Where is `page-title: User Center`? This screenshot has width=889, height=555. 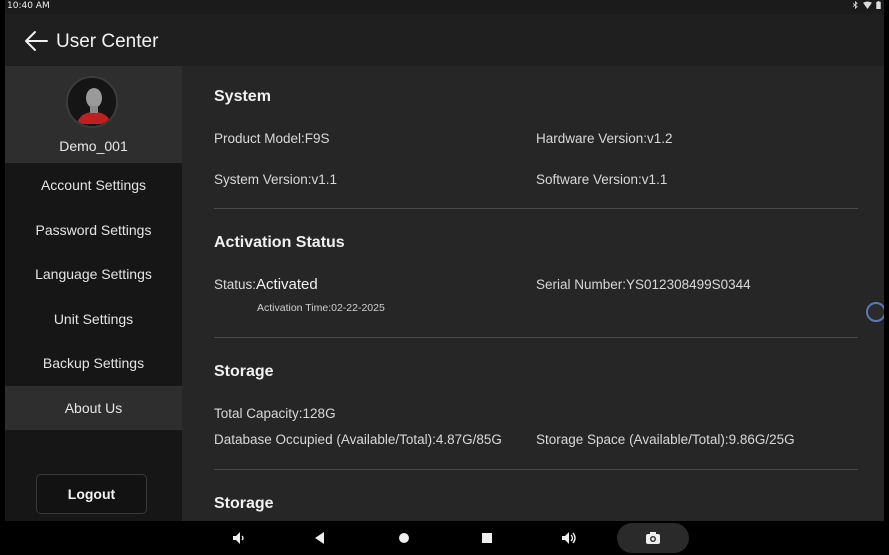 page-title: User Center is located at coordinates (107, 41).